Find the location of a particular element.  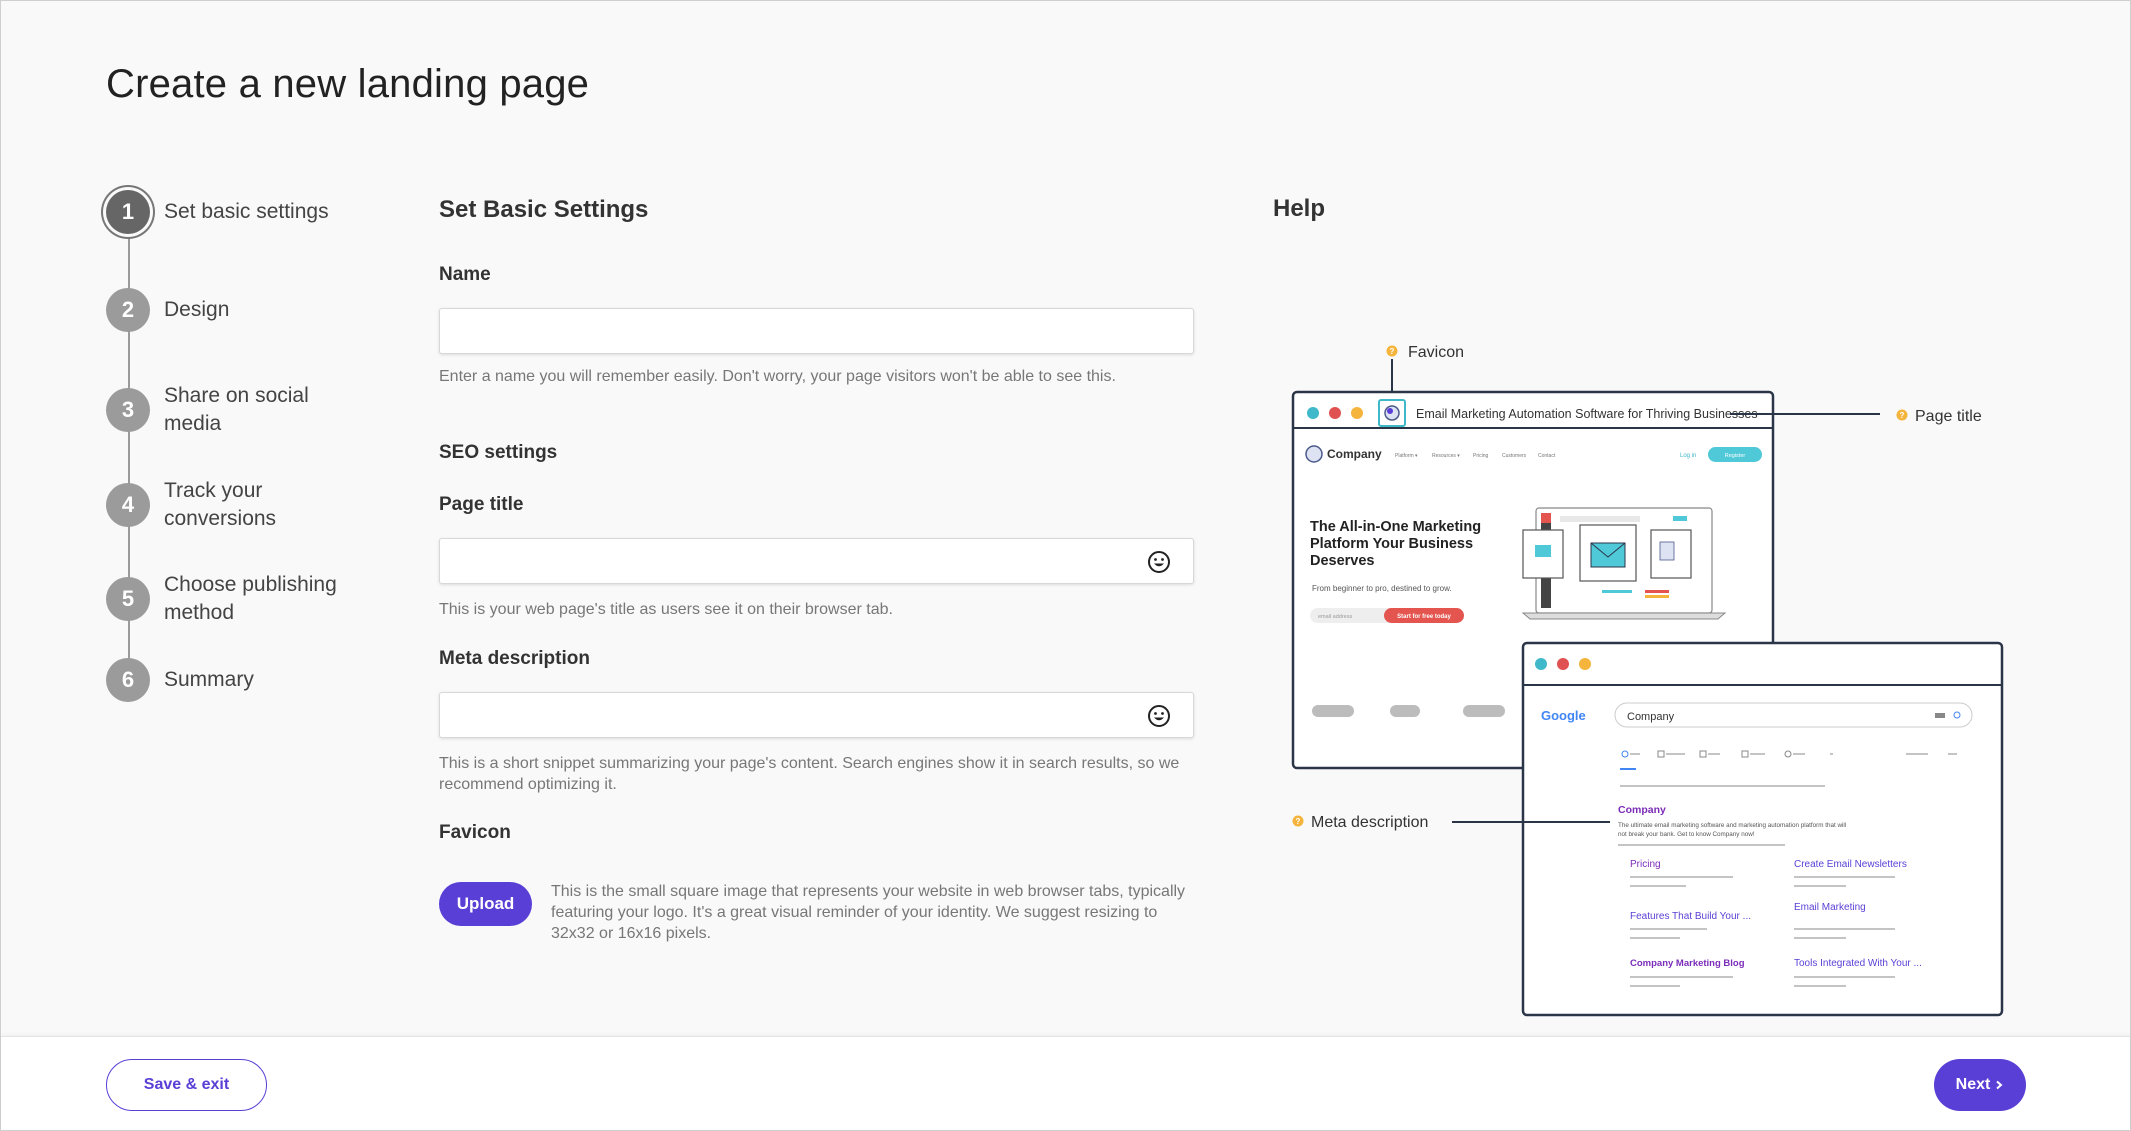

step-number: 4 is located at coordinates (128, 505).